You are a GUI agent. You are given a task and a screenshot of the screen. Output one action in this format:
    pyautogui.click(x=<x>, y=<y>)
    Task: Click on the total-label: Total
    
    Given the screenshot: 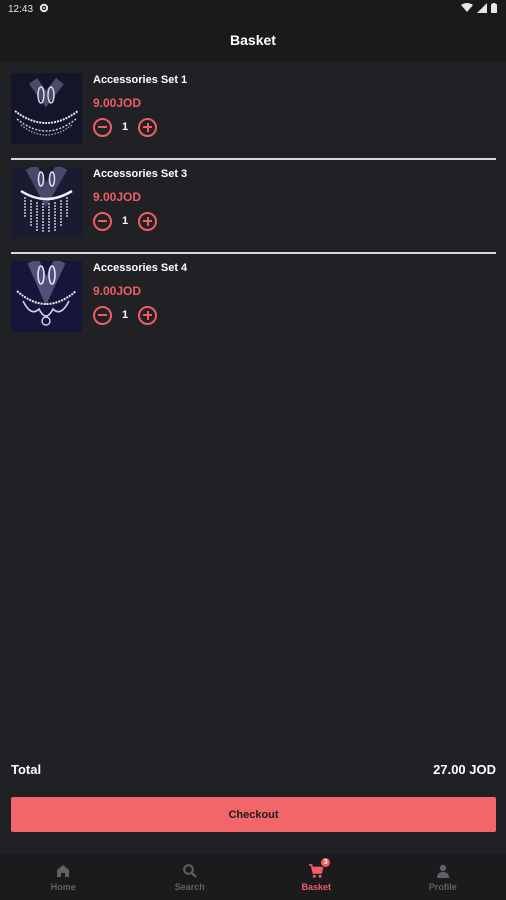 What is the action you would take?
    pyautogui.click(x=26, y=769)
    